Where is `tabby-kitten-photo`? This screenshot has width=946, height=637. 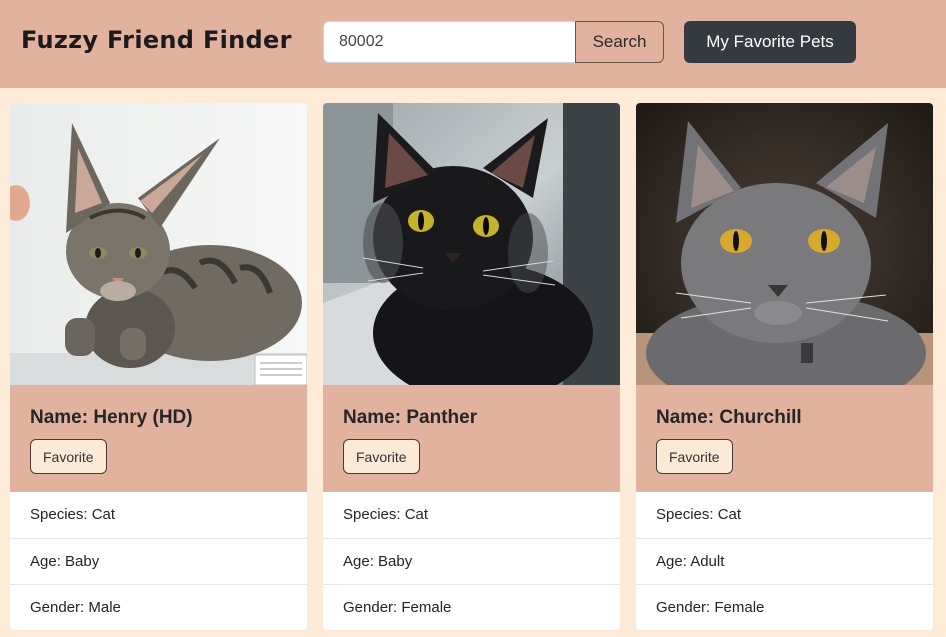
tabby-kitten-photo is located at coordinates (158, 244).